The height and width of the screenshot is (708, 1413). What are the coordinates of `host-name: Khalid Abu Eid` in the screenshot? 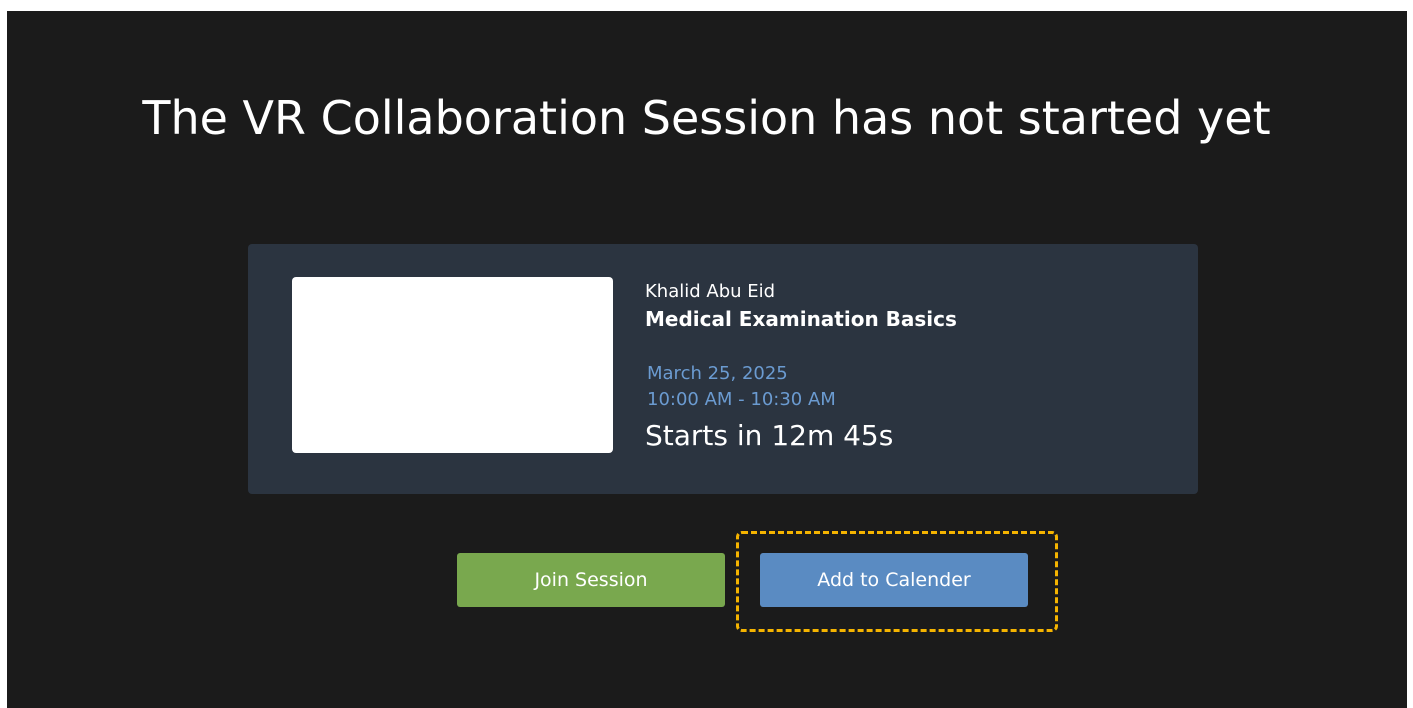 It's located at (710, 291).